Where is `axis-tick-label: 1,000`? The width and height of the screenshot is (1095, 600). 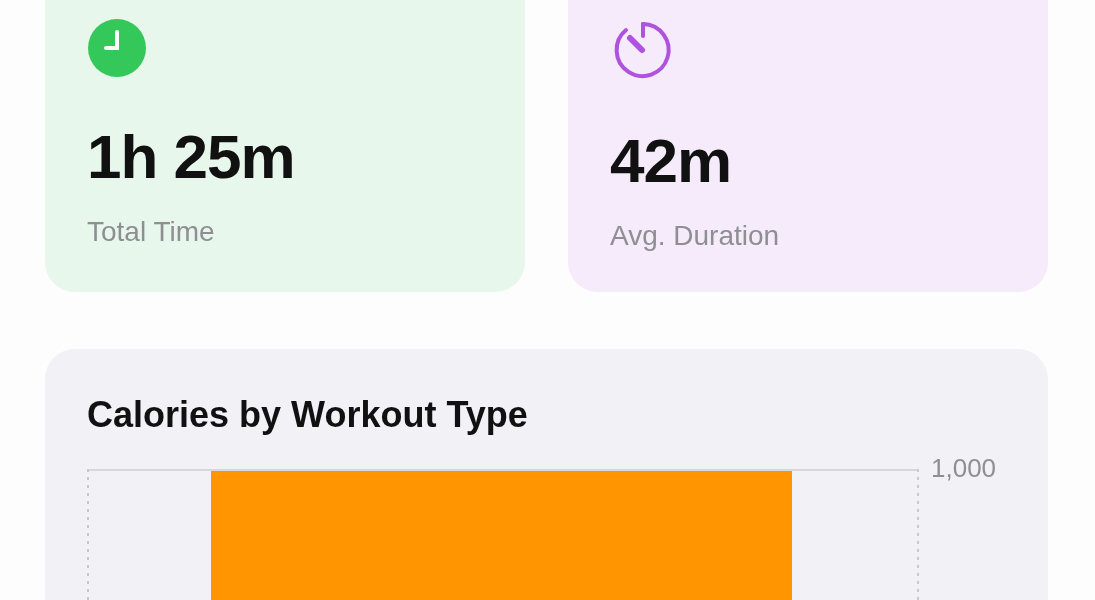 axis-tick-label: 1,000 is located at coordinates (964, 468).